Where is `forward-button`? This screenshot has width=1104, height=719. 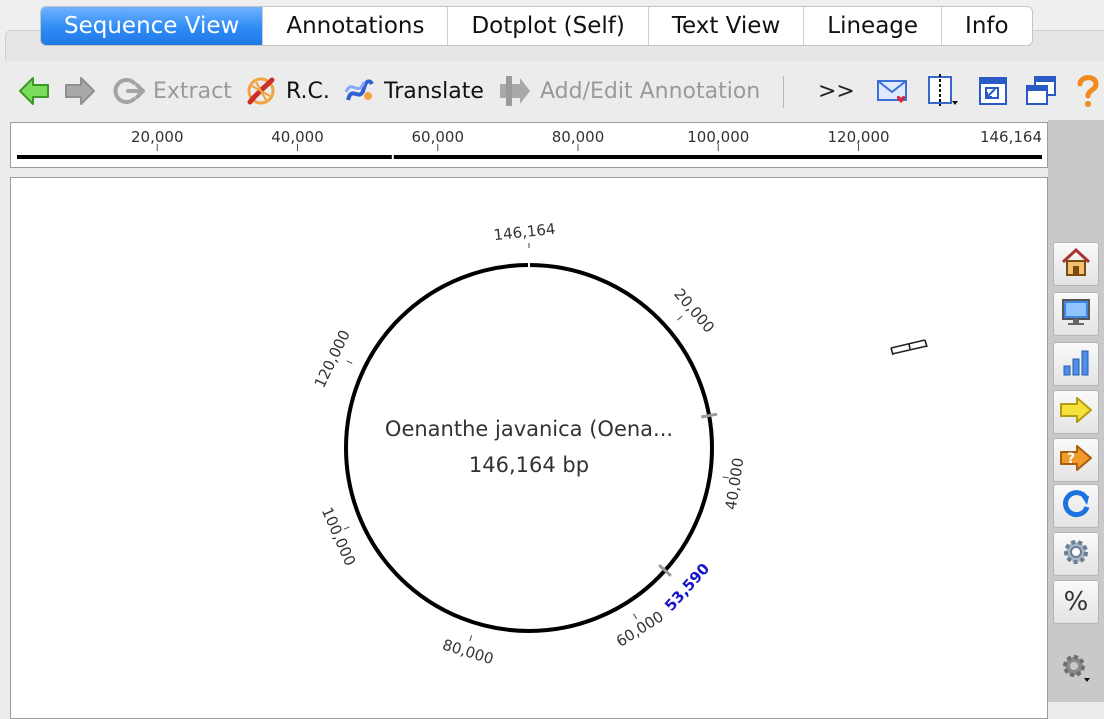
forward-button is located at coordinates (80, 91).